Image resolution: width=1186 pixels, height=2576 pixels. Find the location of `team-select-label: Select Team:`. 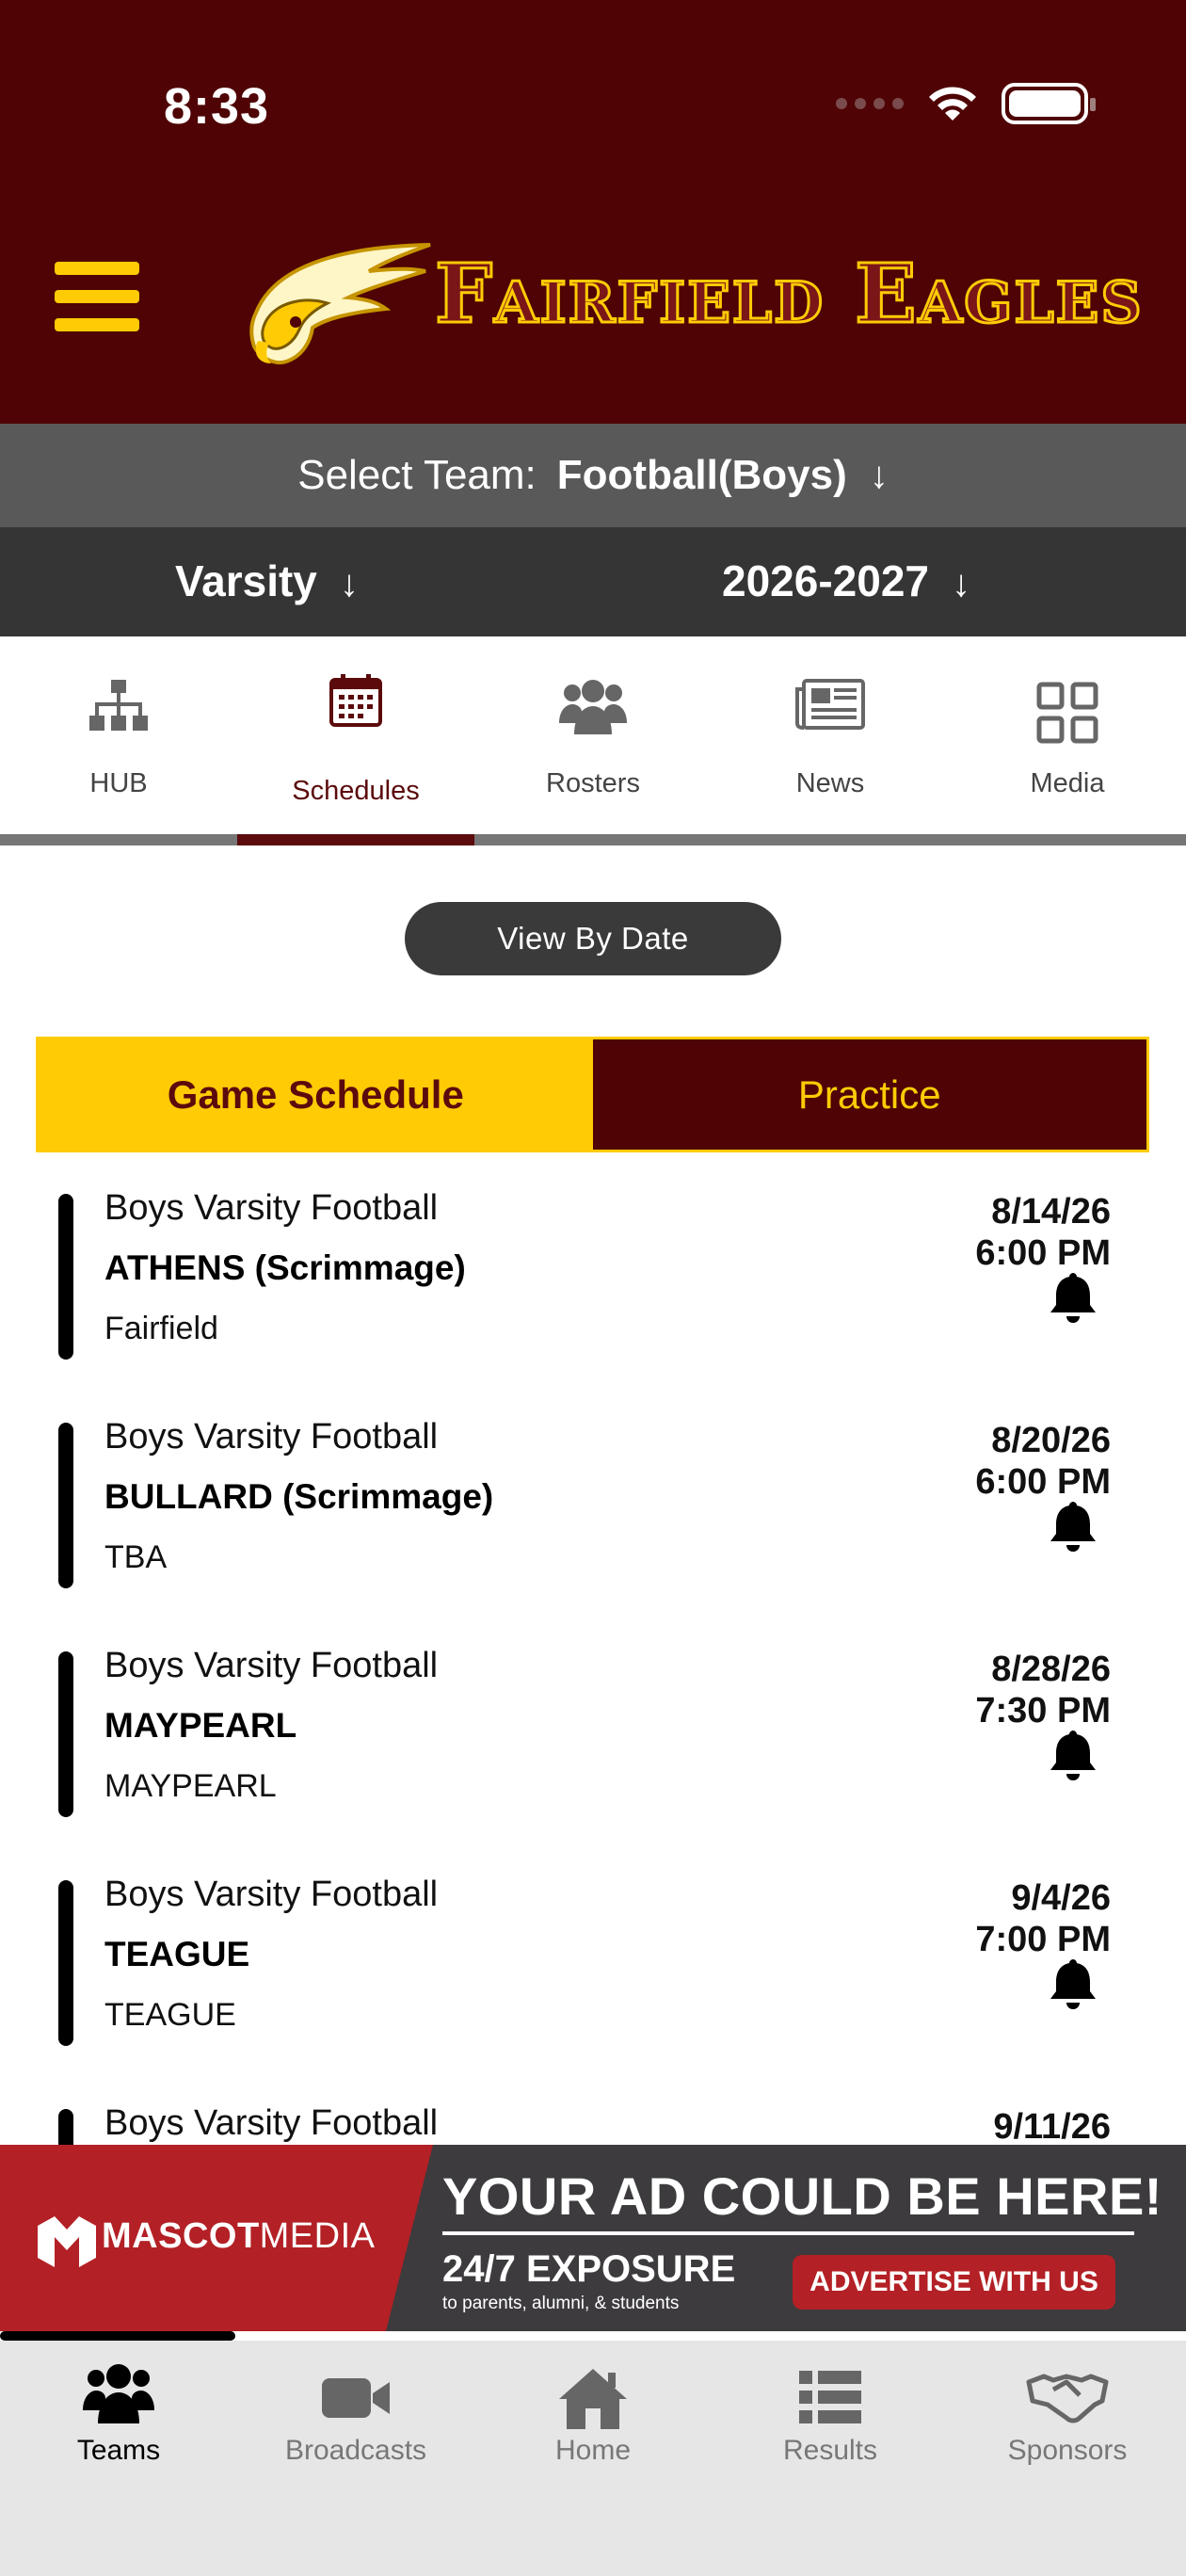

team-select-label: Select Team: is located at coordinates (417, 475).